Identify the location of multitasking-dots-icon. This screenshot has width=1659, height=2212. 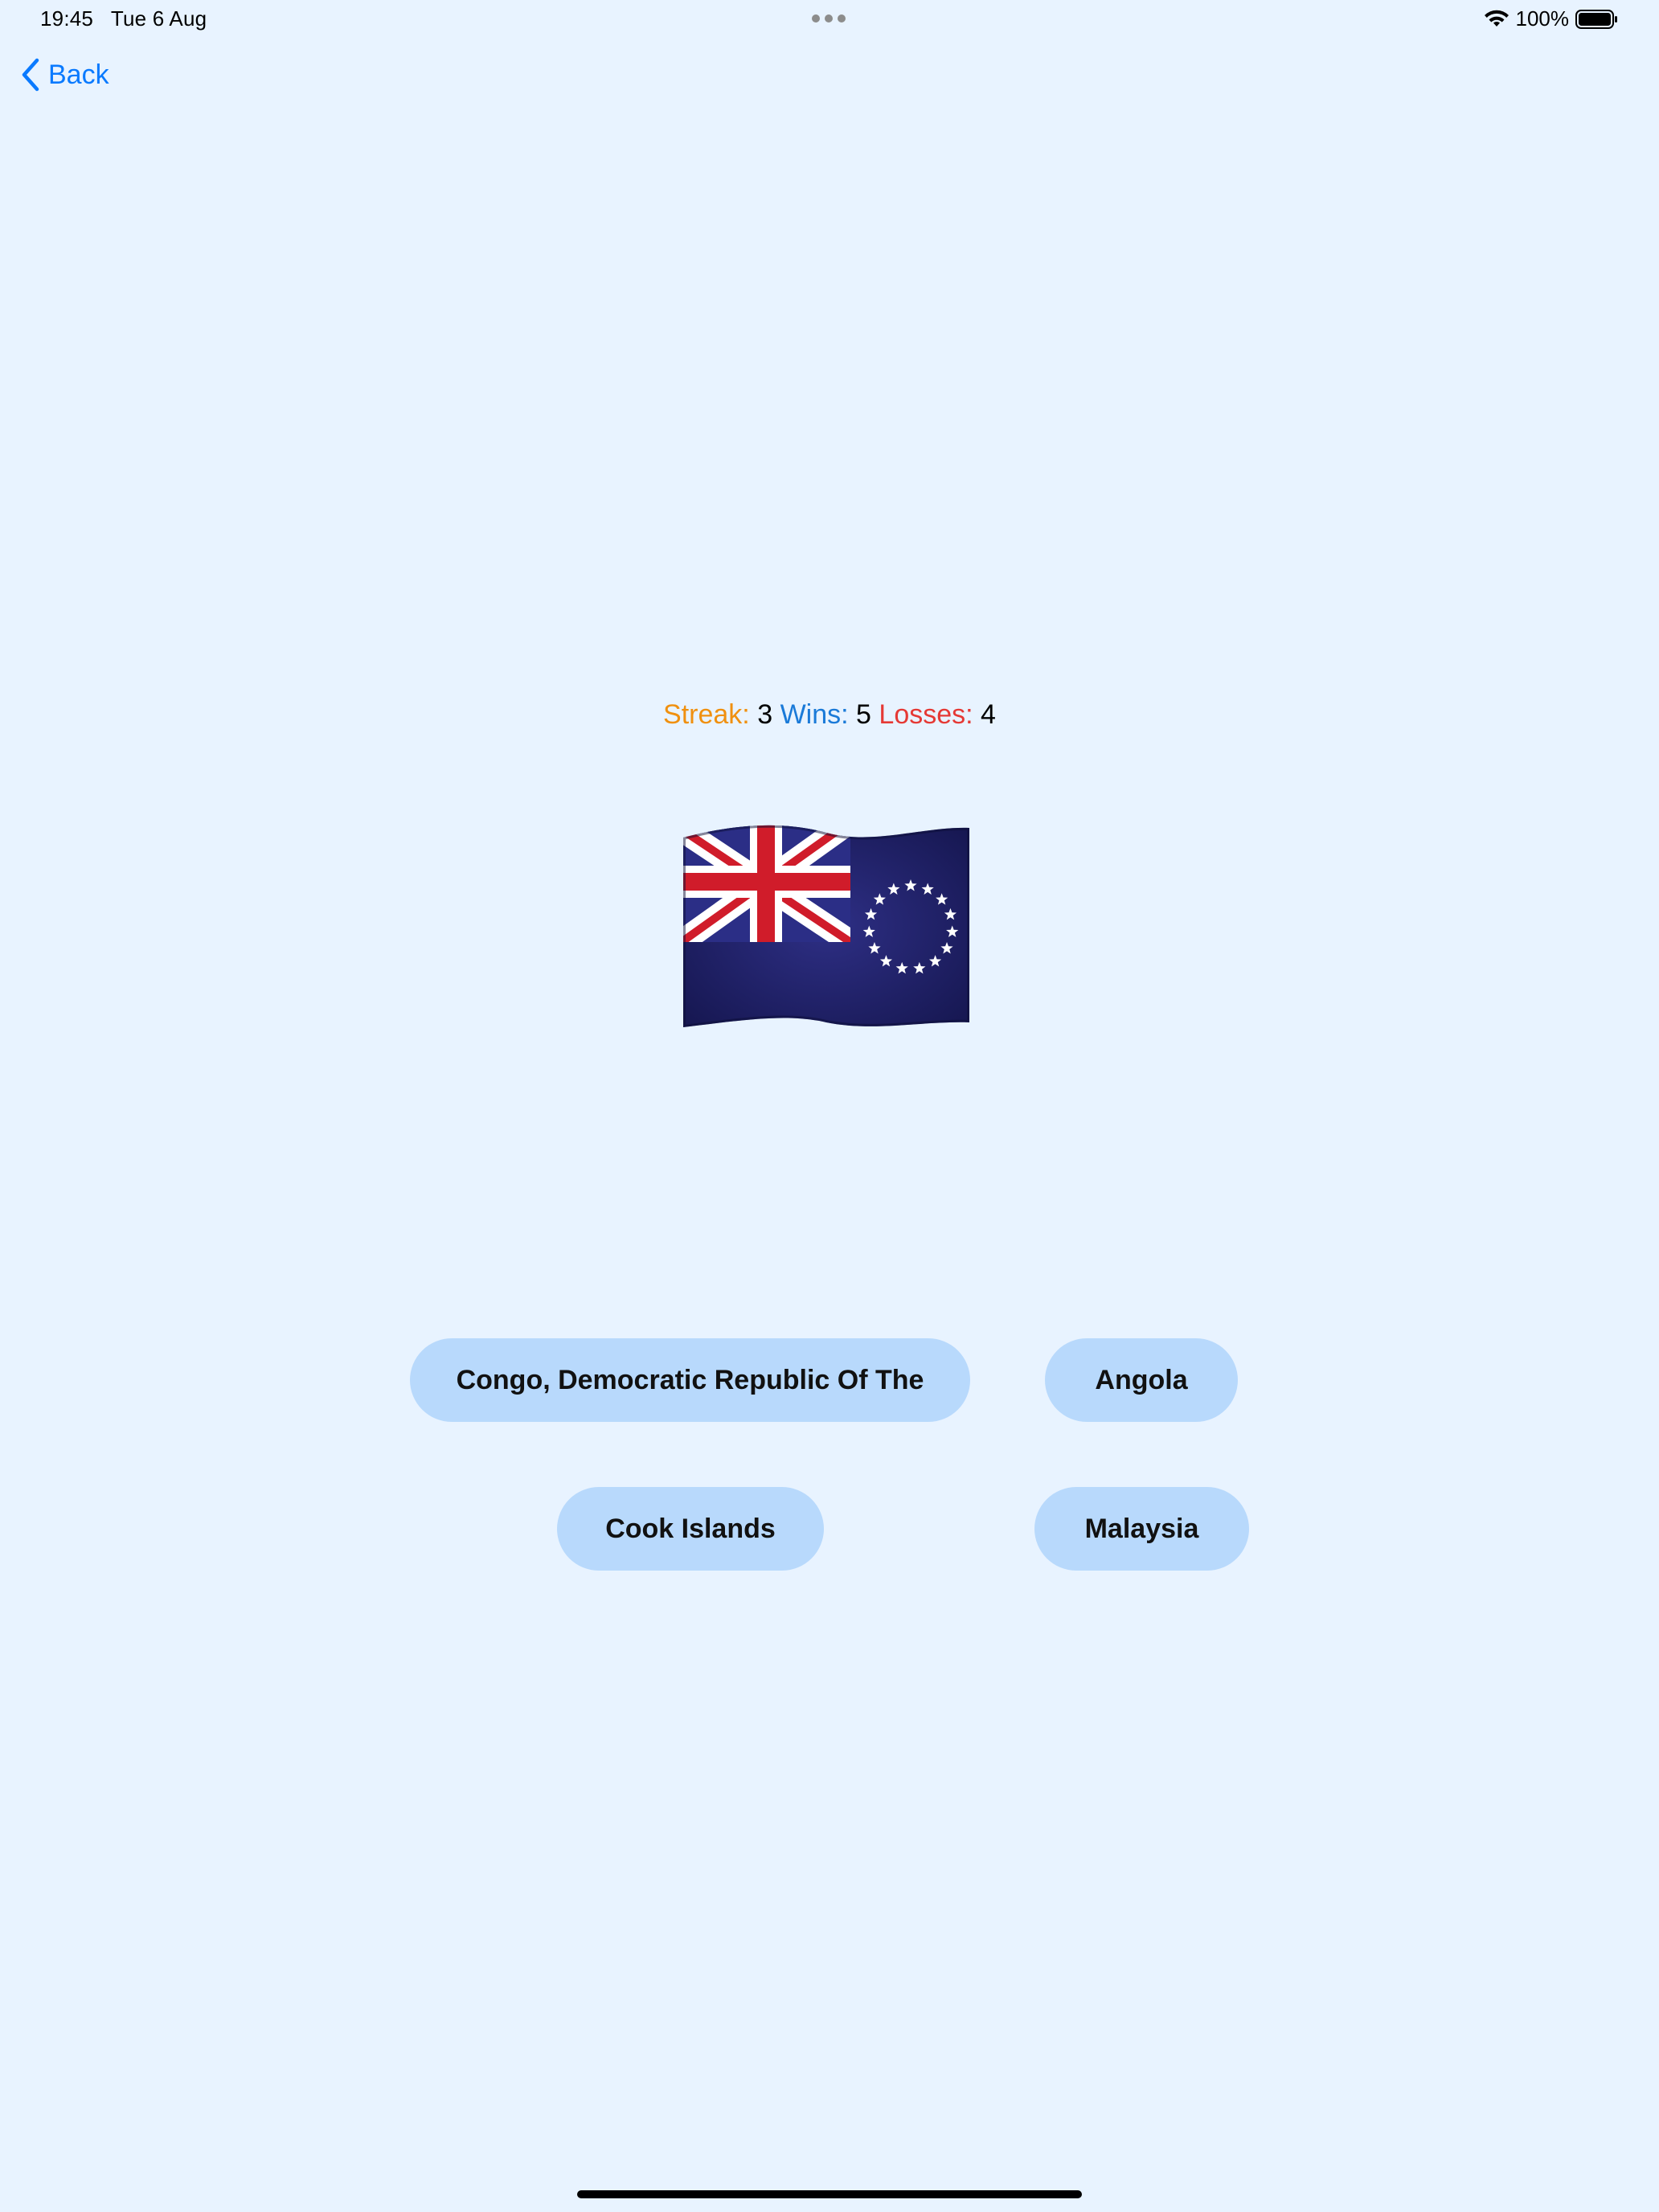
(829, 18).